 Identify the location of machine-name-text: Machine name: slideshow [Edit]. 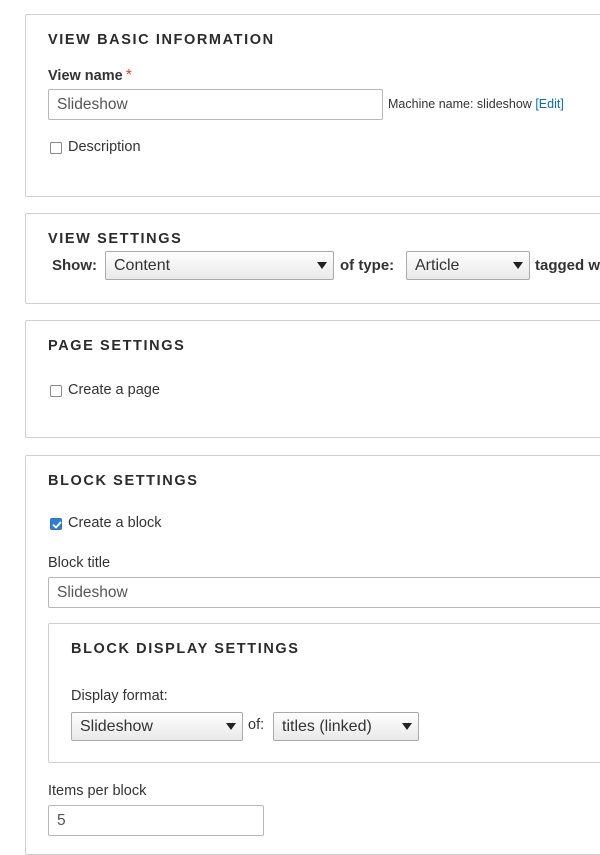
(476, 104).